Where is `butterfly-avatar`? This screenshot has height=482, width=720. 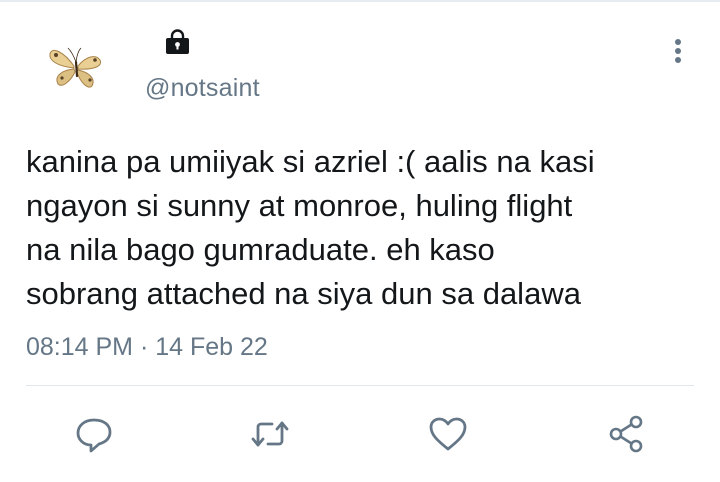
butterfly-avatar is located at coordinates (76, 68).